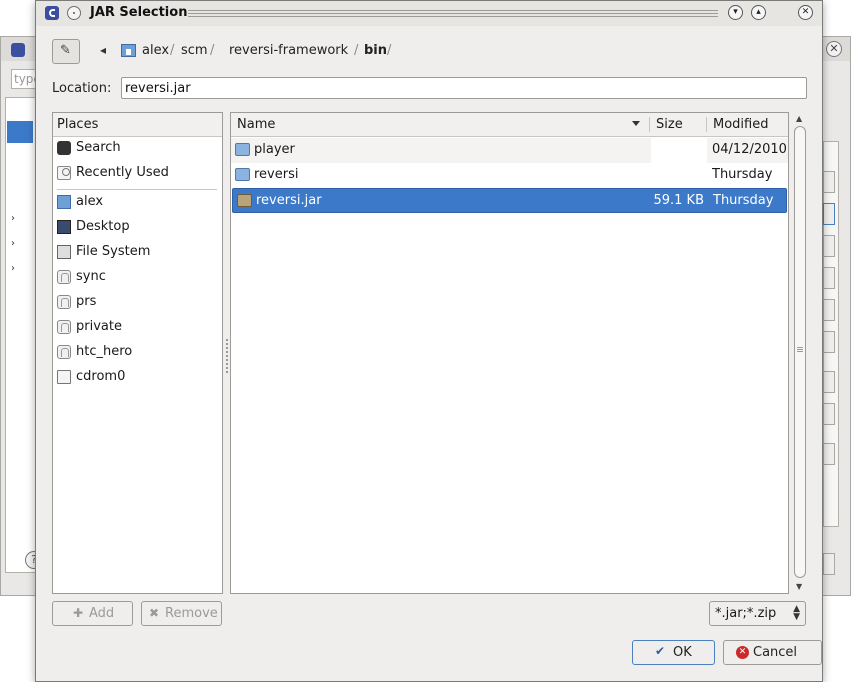  What do you see at coordinates (92, 613) in the screenshot?
I see `add-button: ✚ Add` at bounding box center [92, 613].